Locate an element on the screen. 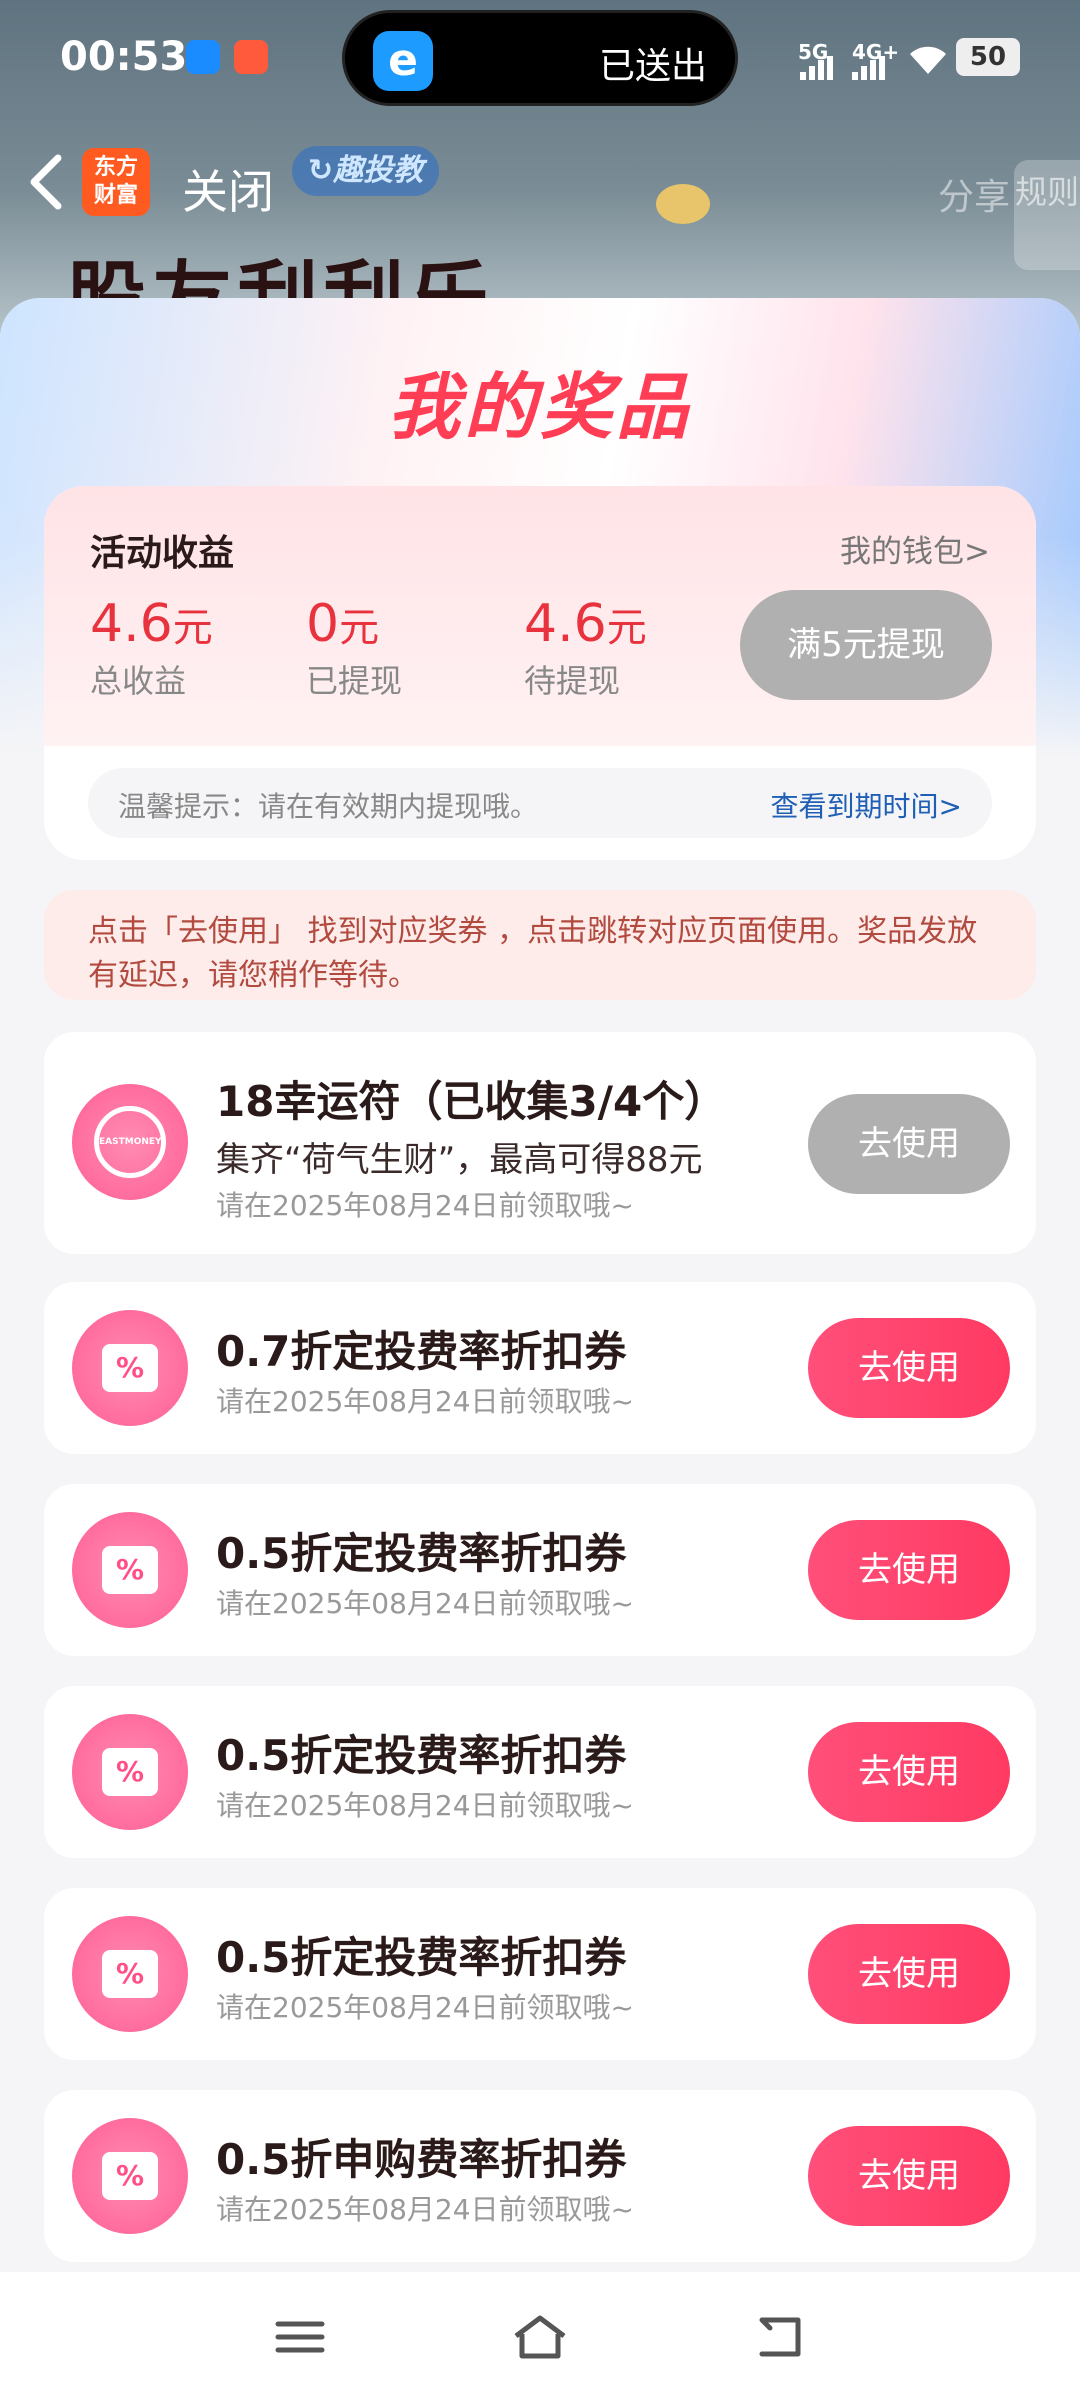 Image resolution: width=1080 pixels, height=2400 pixels. battery-icon: 50 is located at coordinates (988, 57).